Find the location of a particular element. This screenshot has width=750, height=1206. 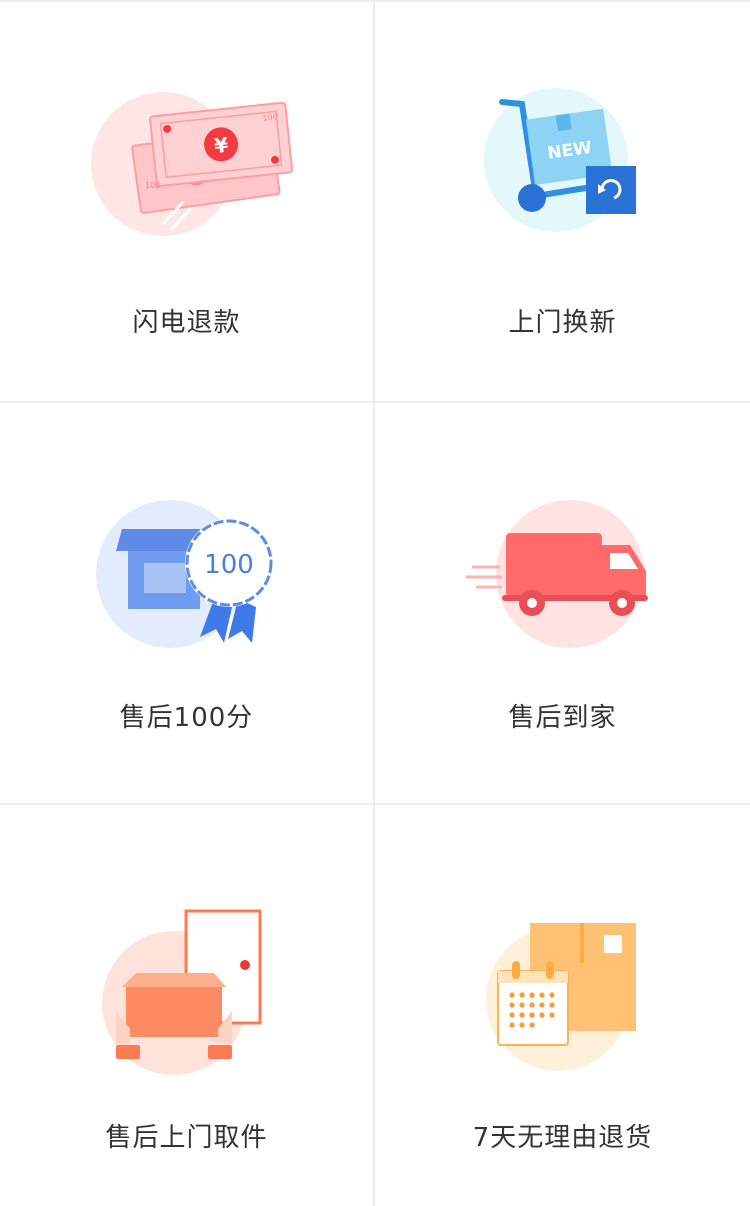

delivery-truck-icon is located at coordinates (557, 574).